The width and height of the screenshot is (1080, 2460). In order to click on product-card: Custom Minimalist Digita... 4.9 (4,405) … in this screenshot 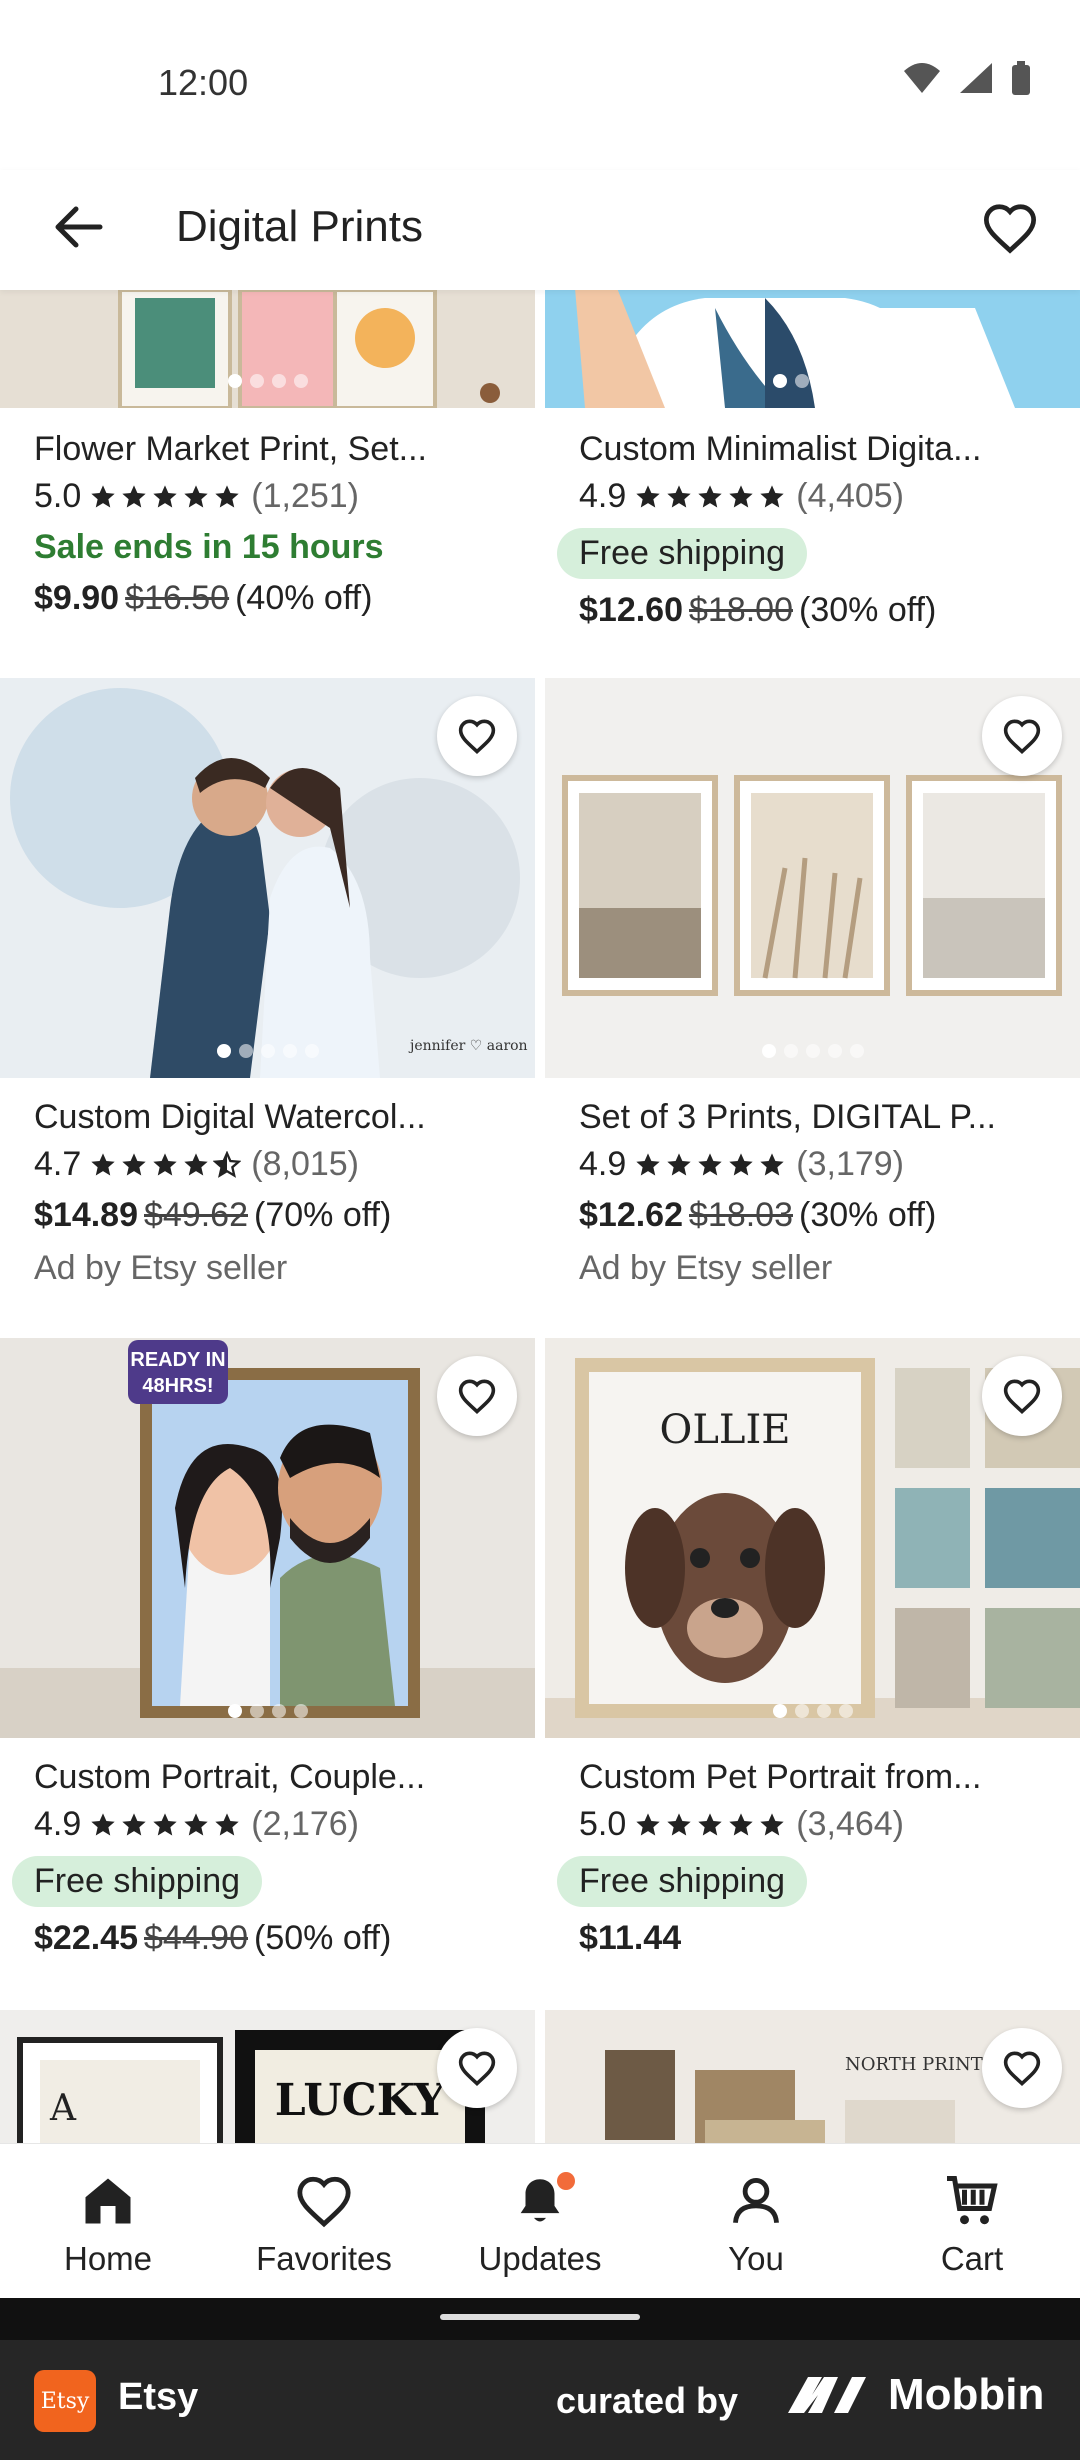, I will do `click(812, 482)`.